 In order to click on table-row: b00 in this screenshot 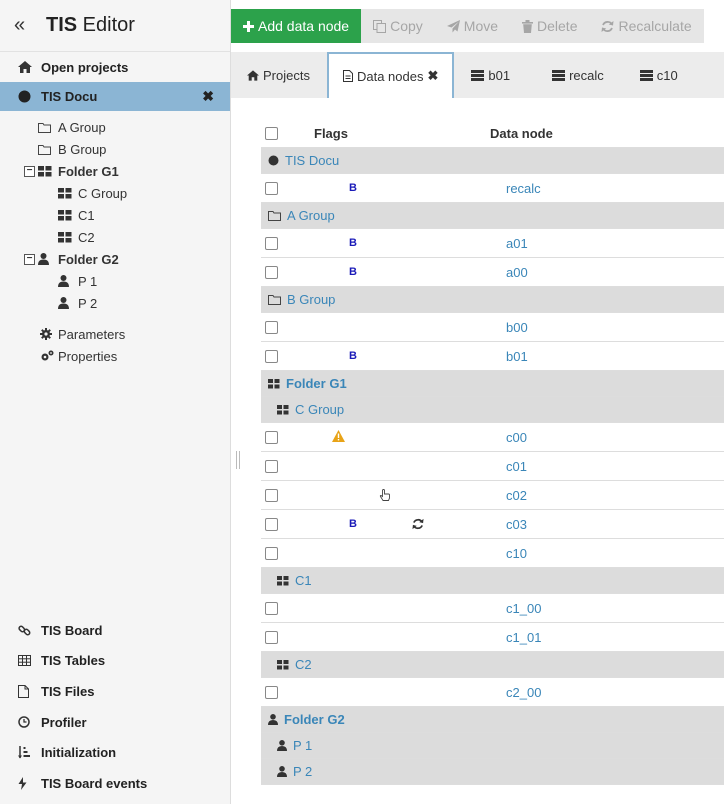, I will do `click(492, 327)`.